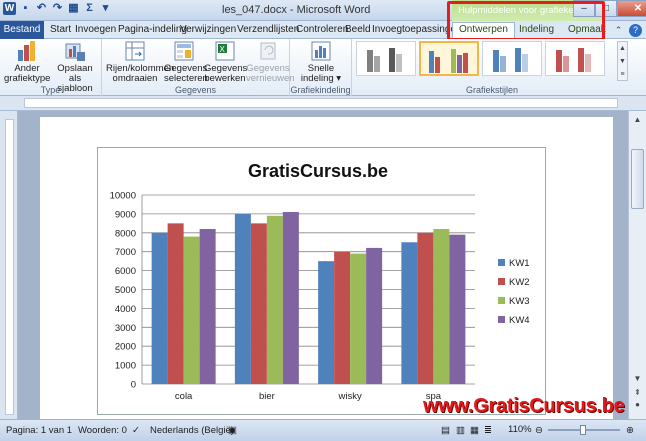 This screenshot has height=441, width=646. Describe the element at coordinates (242, 298) in the screenshot. I see `bar-kw1-bier` at that location.